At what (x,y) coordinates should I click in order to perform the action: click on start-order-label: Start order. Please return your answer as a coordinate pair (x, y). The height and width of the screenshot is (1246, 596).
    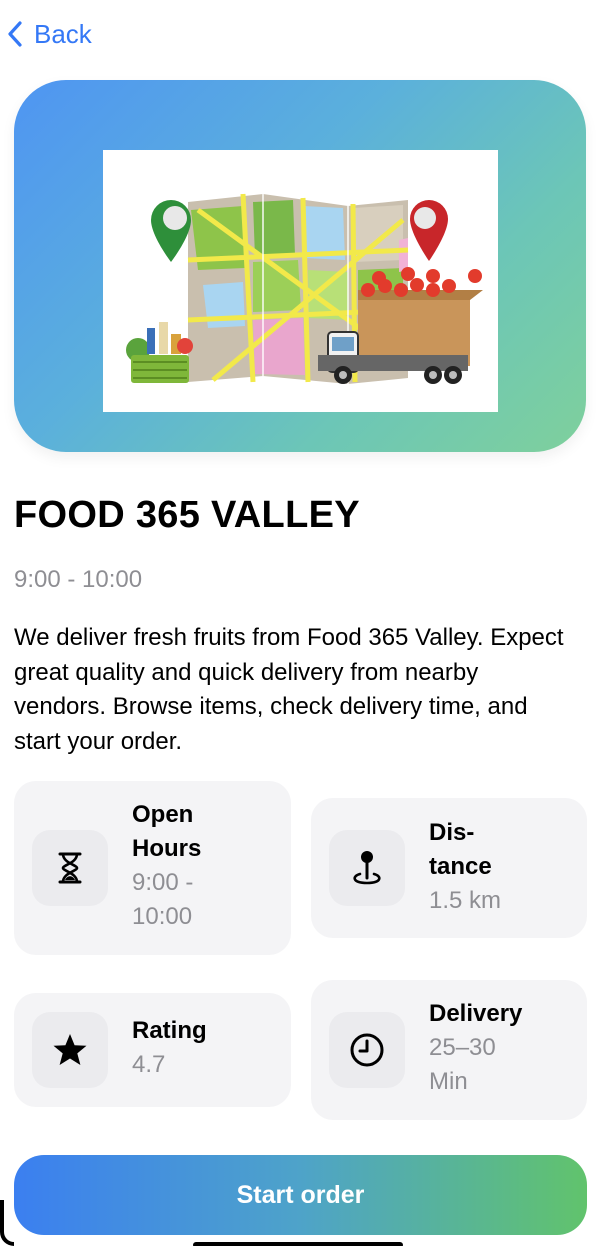
    Looking at the image, I should click on (300, 1194).